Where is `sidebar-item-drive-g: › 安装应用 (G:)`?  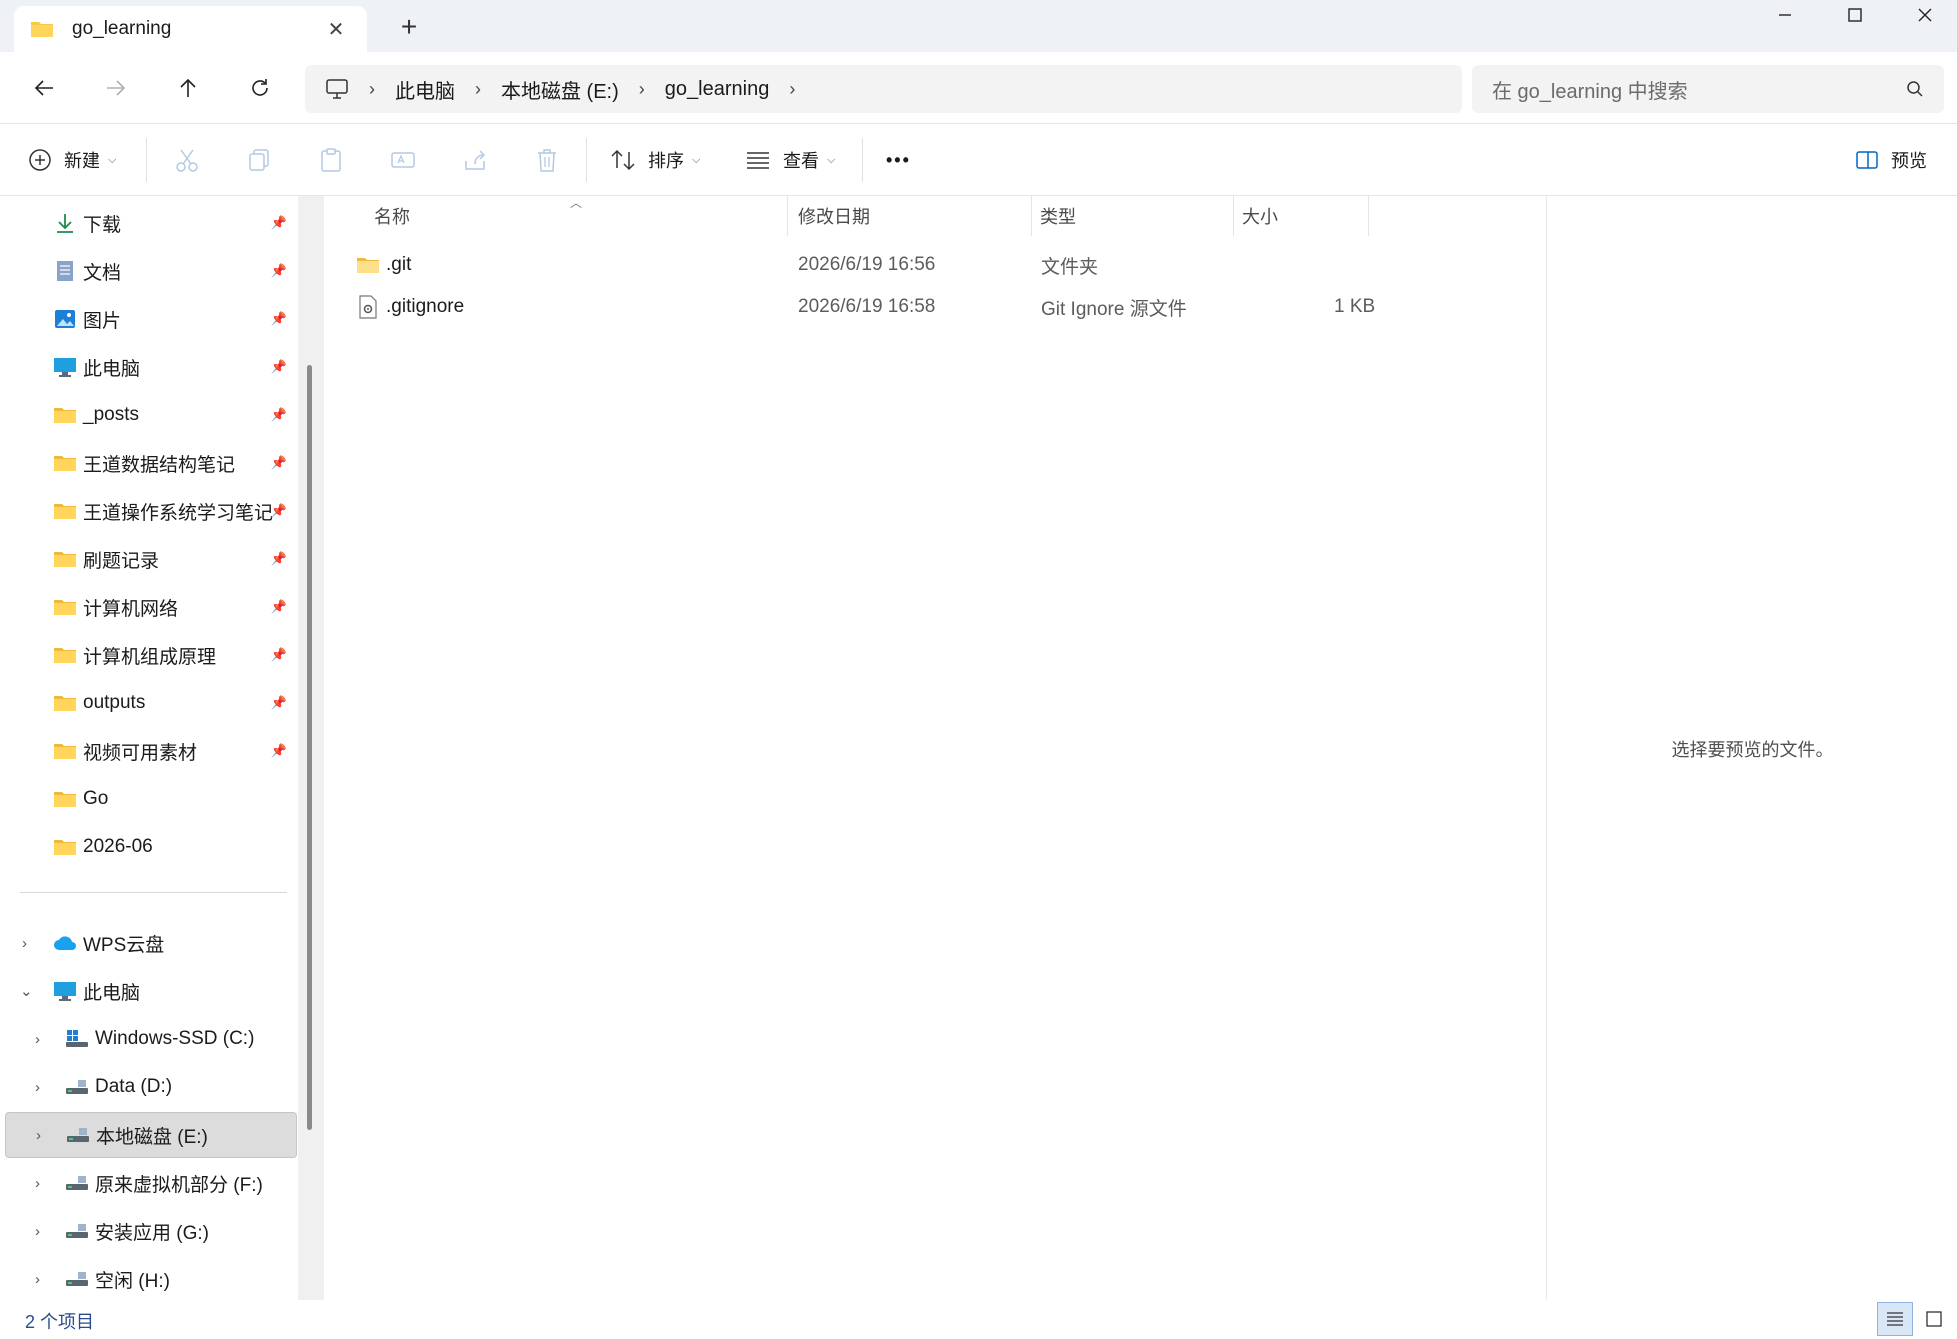 sidebar-item-drive-g: › 安装应用 (G:) is located at coordinates (151, 1231).